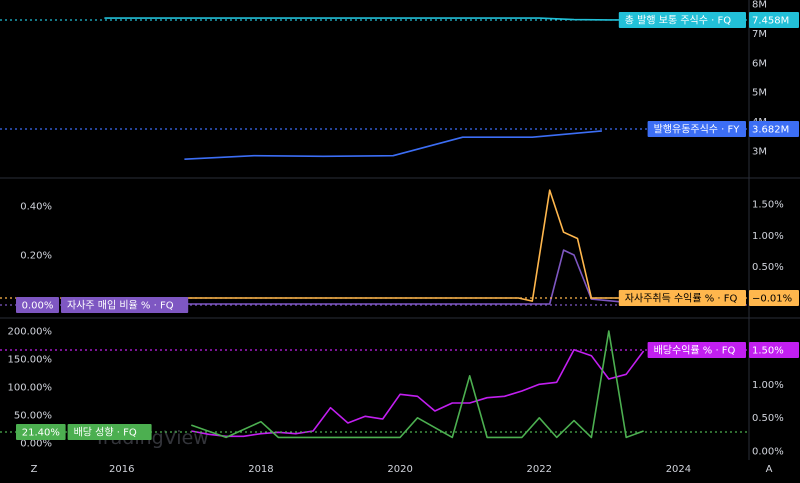 This screenshot has height=483, width=800. What do you see at coordinates (695, 351) in the screenshot?
I see `series-name-tag-text: 배당수익률 % · FQ` at bounding box center [695, 351].